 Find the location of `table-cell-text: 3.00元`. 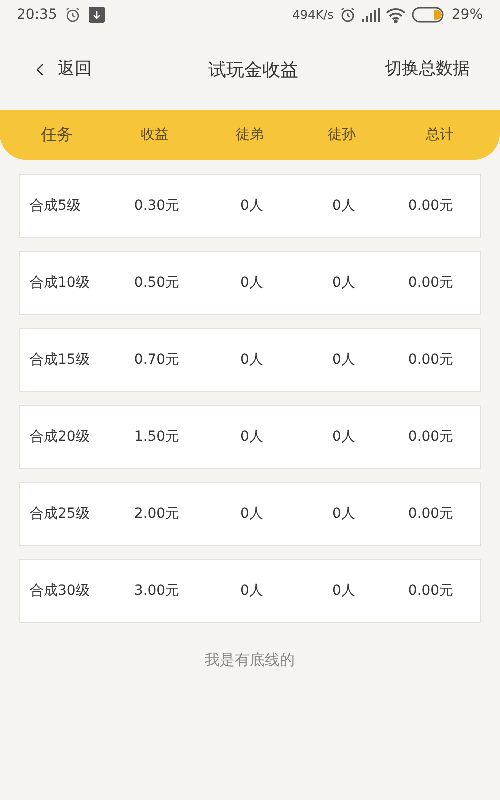

table-cell-text: 3.00元 is located at coordinates (157, 591).